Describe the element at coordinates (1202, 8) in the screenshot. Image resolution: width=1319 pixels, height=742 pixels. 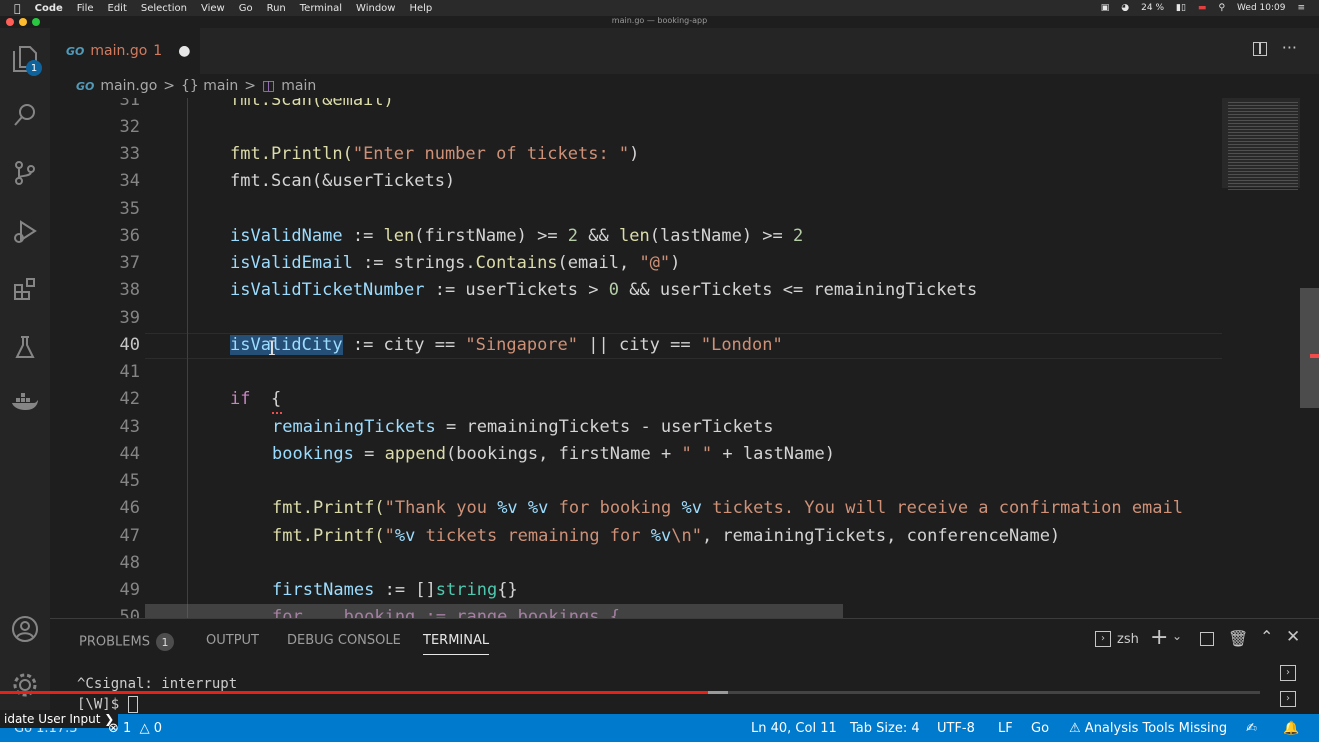
I see `flag-icon: ▬` at that location.